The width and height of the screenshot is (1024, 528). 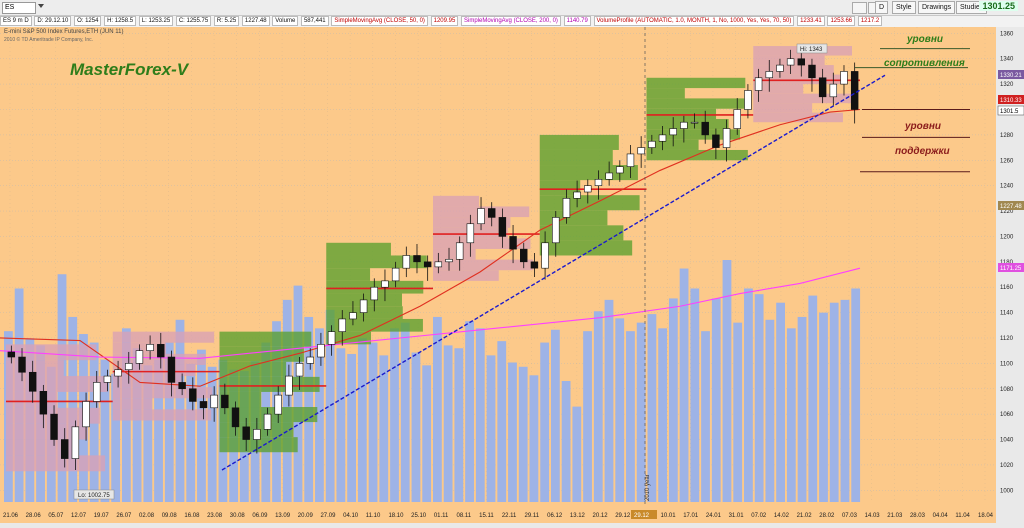 What do you see at coordinates (601, 516) in the screenshot?
I see `x-tick-label: 20.12` at bounding box center [601, 516].